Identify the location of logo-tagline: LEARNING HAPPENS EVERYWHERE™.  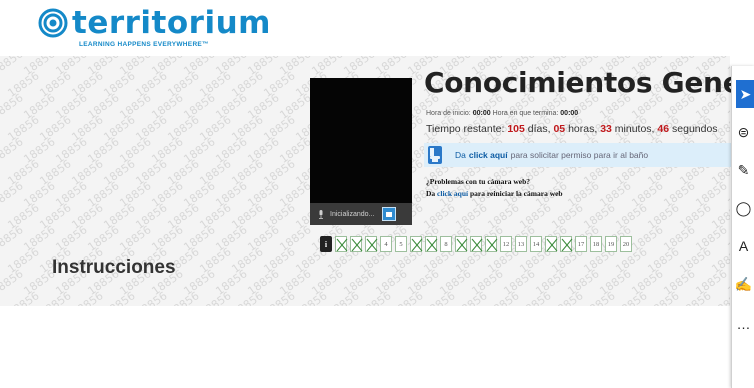
(144, 44).